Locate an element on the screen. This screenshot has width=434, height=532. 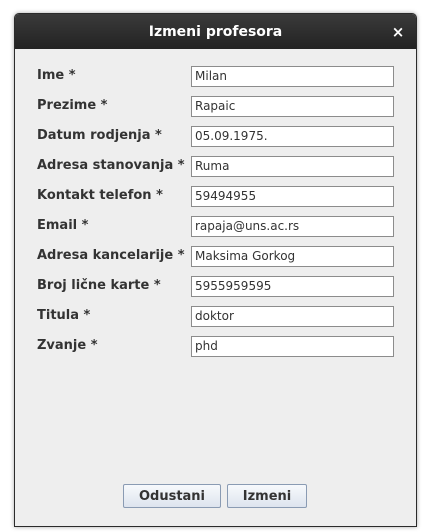
broj-licne-karte-input is located at coordinates (292, 286).